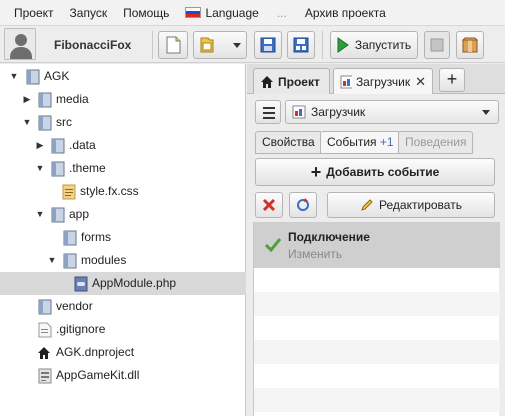  What do you see at coordinates (123, 329) in the screenshot?
I see `tree-node-gitignore: .gitignore` at bounding box center [123, 329].